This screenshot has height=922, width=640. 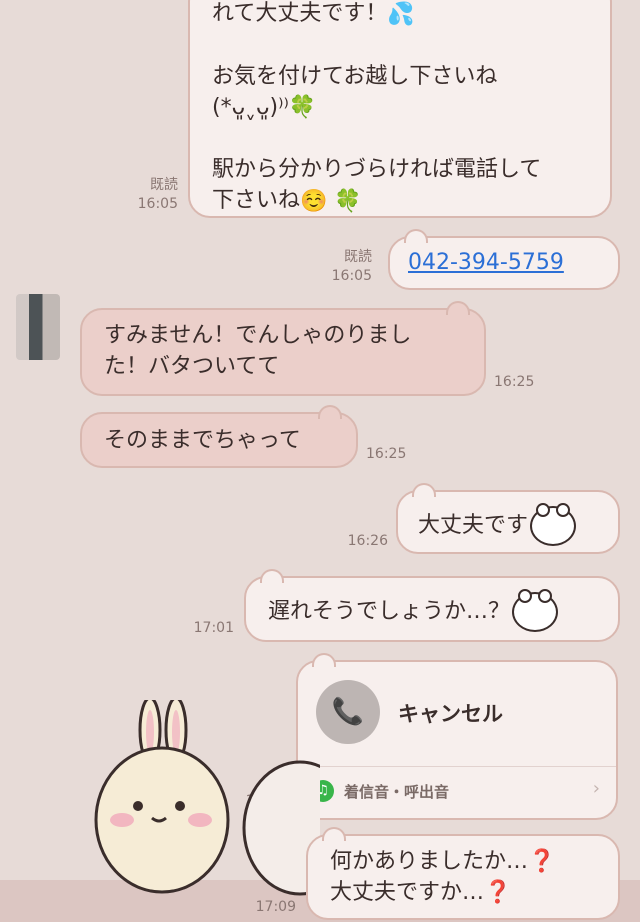 I want to click on message-text: れて大丈夫です！💦, so click(x=400, y=15).